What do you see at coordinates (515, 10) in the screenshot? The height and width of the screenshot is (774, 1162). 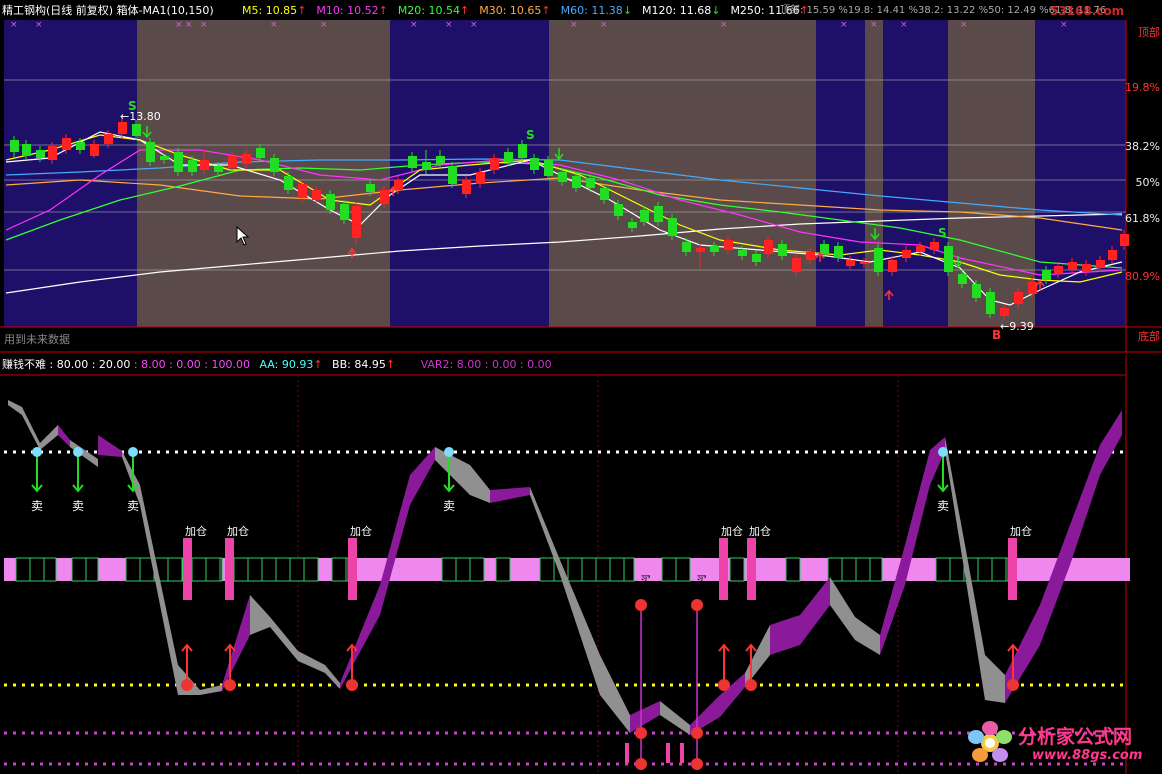 I see `ma-value: M30: 10.65↑` at bounding box center [515, 10].